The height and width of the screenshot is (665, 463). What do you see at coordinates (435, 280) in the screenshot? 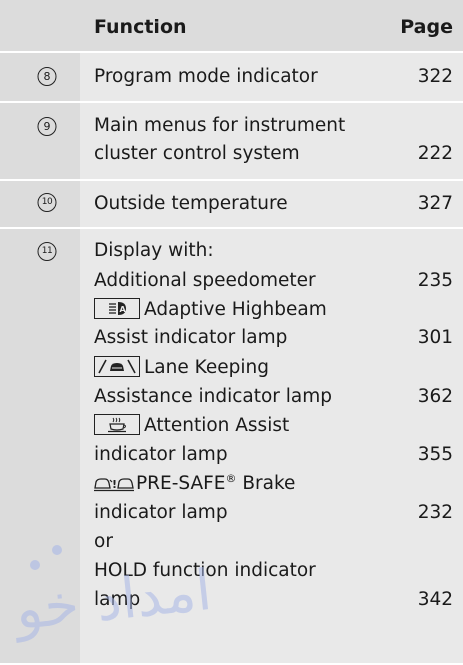
I see `page-number: 235` at bounding box center [435, 280].